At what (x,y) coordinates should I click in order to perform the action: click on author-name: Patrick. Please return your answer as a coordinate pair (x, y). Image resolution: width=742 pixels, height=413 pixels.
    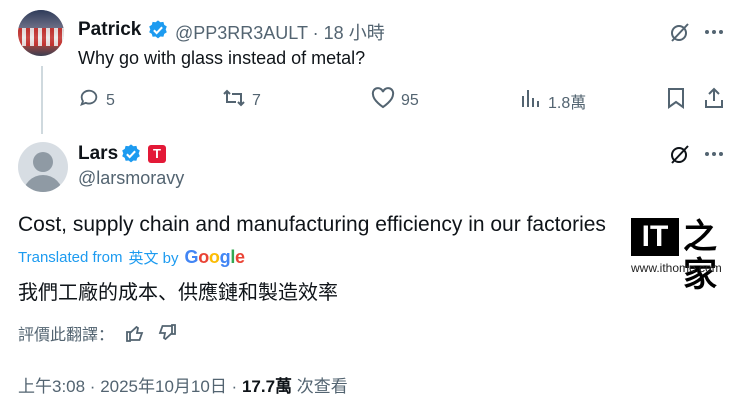
    Looking at the image, I should click on (109, 30).